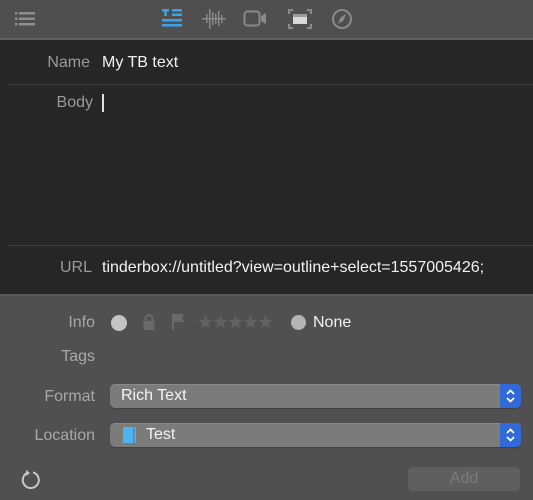 The width and height of the screenshot is (533, 500). I want to click on body-label: Body, so click(74, 102).